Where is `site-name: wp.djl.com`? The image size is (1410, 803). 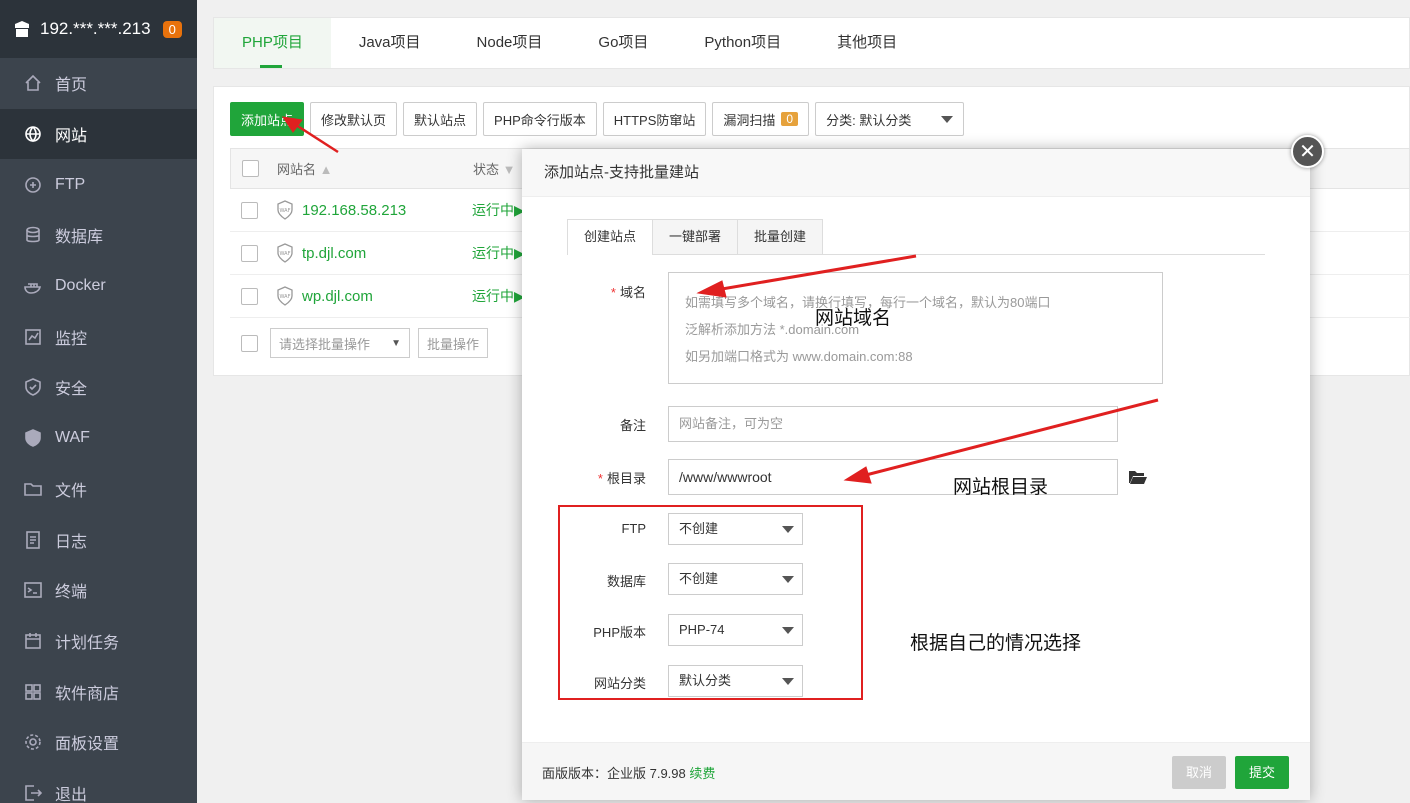
site-name: wp.djl.com is located at coordinates (337, 296).